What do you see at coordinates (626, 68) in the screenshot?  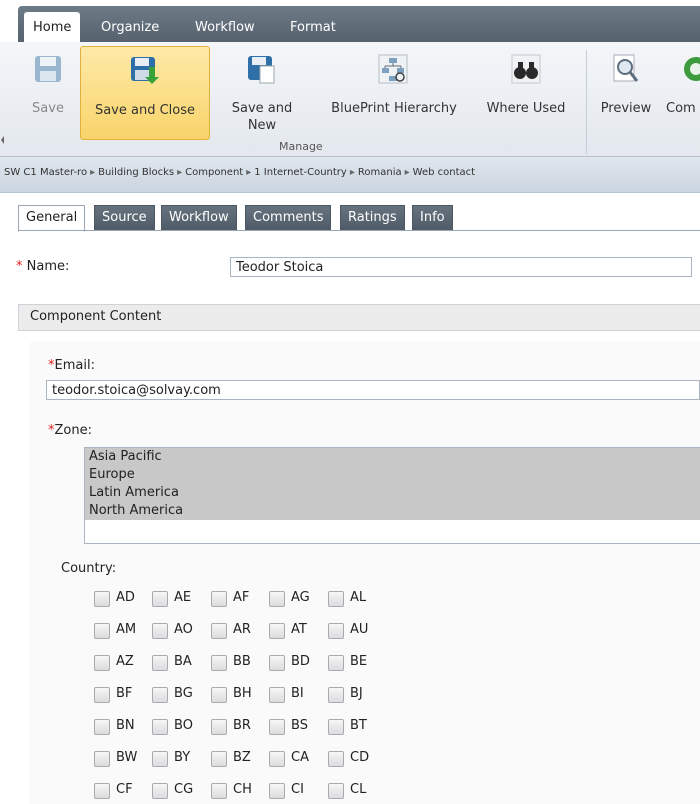 I see `magnifier-icon` at bounding box center [626, 68].